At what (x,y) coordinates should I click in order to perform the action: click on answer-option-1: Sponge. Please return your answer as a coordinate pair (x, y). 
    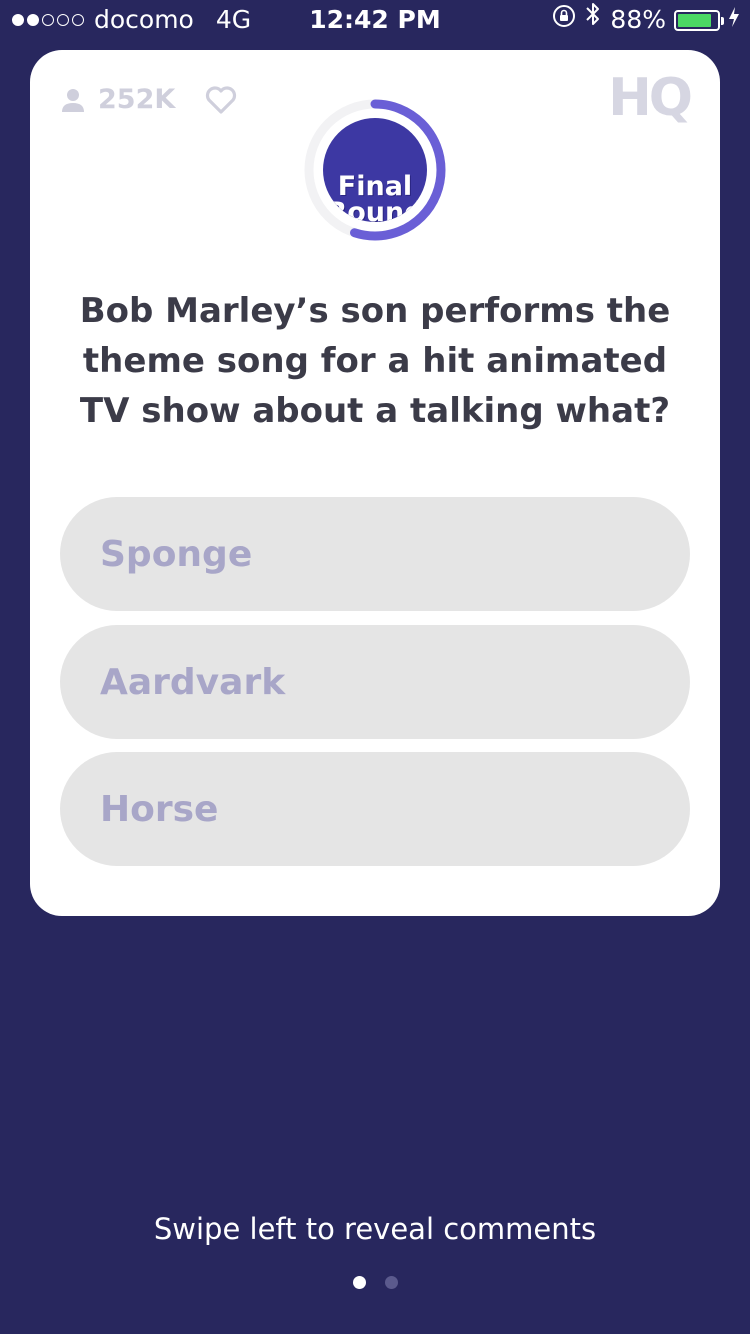
    Looking at the image, I should click on (375, 554).